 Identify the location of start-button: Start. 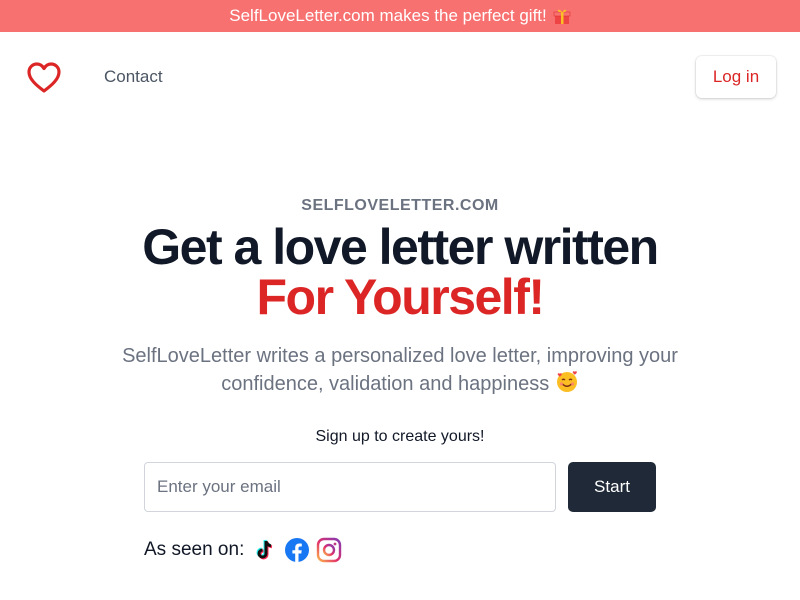
(612, 487).